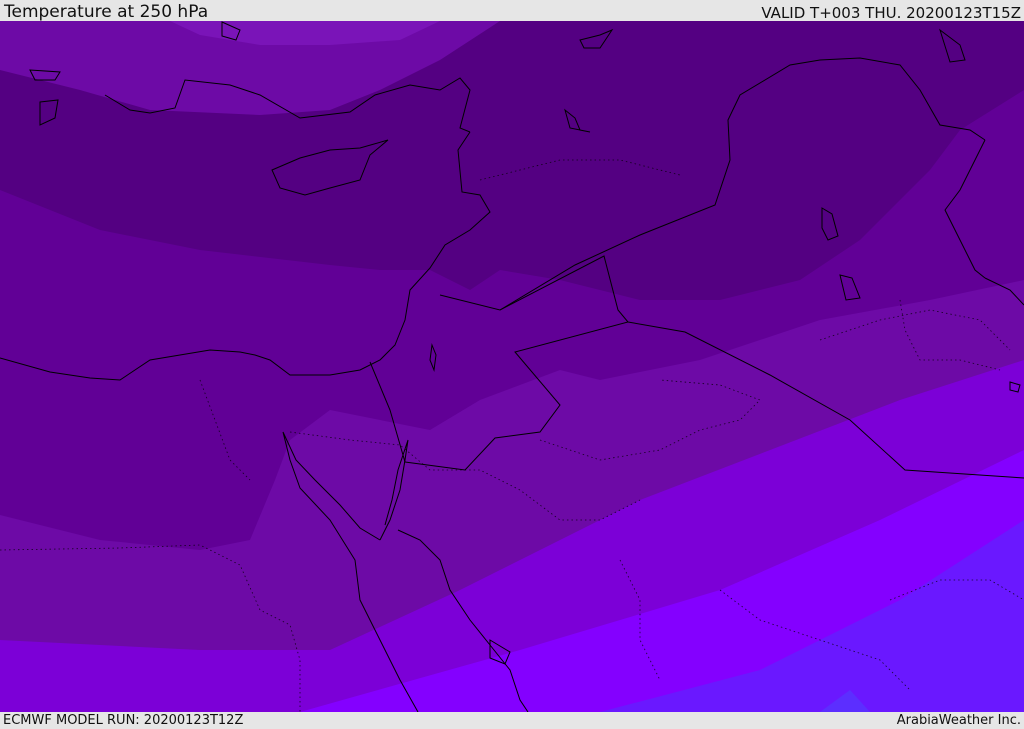 The height and width of the screenshot is (729, 1024). Describe the element at coordinates (891, 13) in the screenshot. I see `valid-time: VALID T+003 THU. 20200123T15Z` at that location.